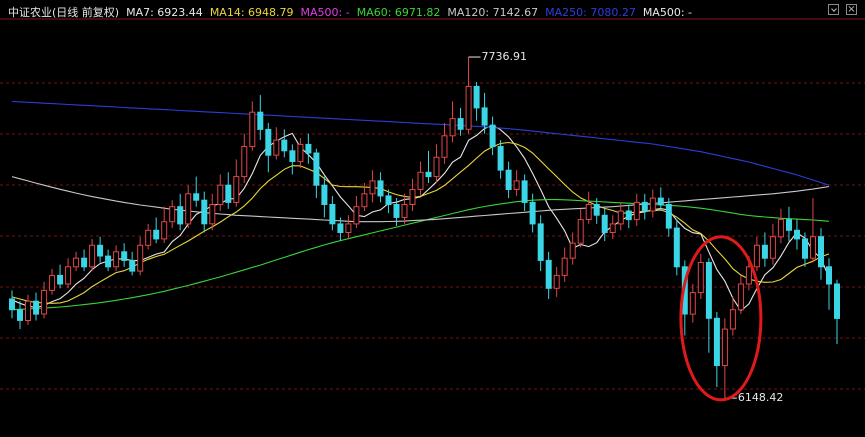 The image size is (865, 437). I want to click on max-price-label: 7736.91, so click(504, 57).